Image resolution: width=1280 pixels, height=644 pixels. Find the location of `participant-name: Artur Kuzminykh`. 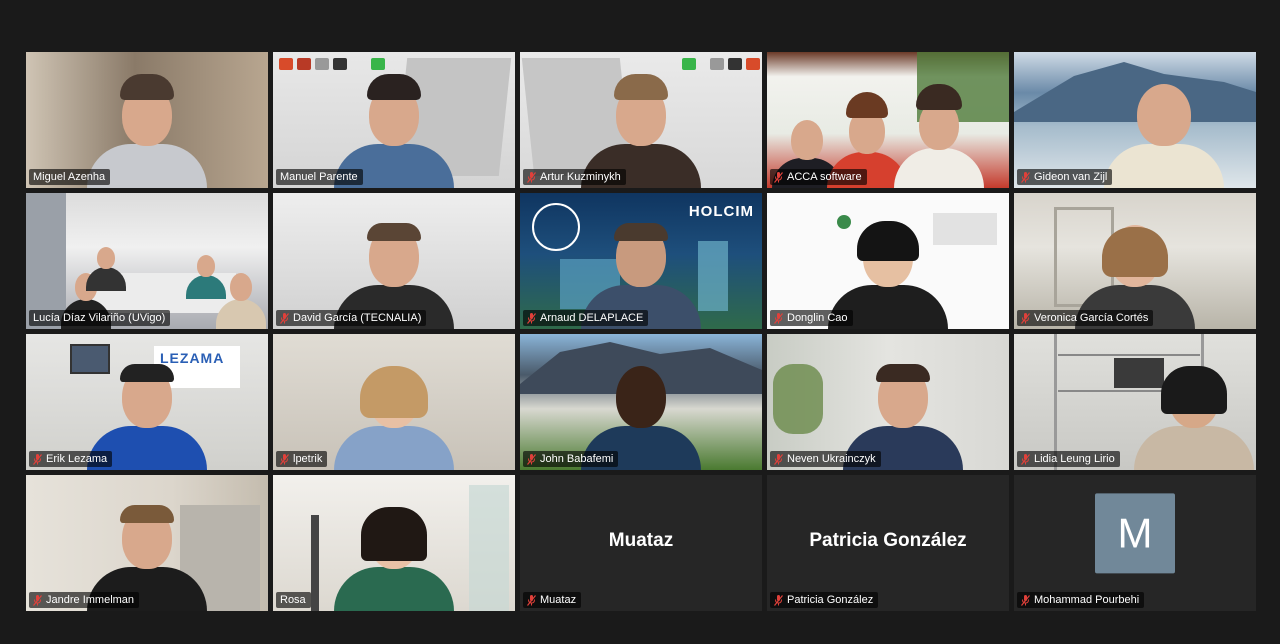

participant-name: Artur Kuzminykh is located at coordinates (580, 177).